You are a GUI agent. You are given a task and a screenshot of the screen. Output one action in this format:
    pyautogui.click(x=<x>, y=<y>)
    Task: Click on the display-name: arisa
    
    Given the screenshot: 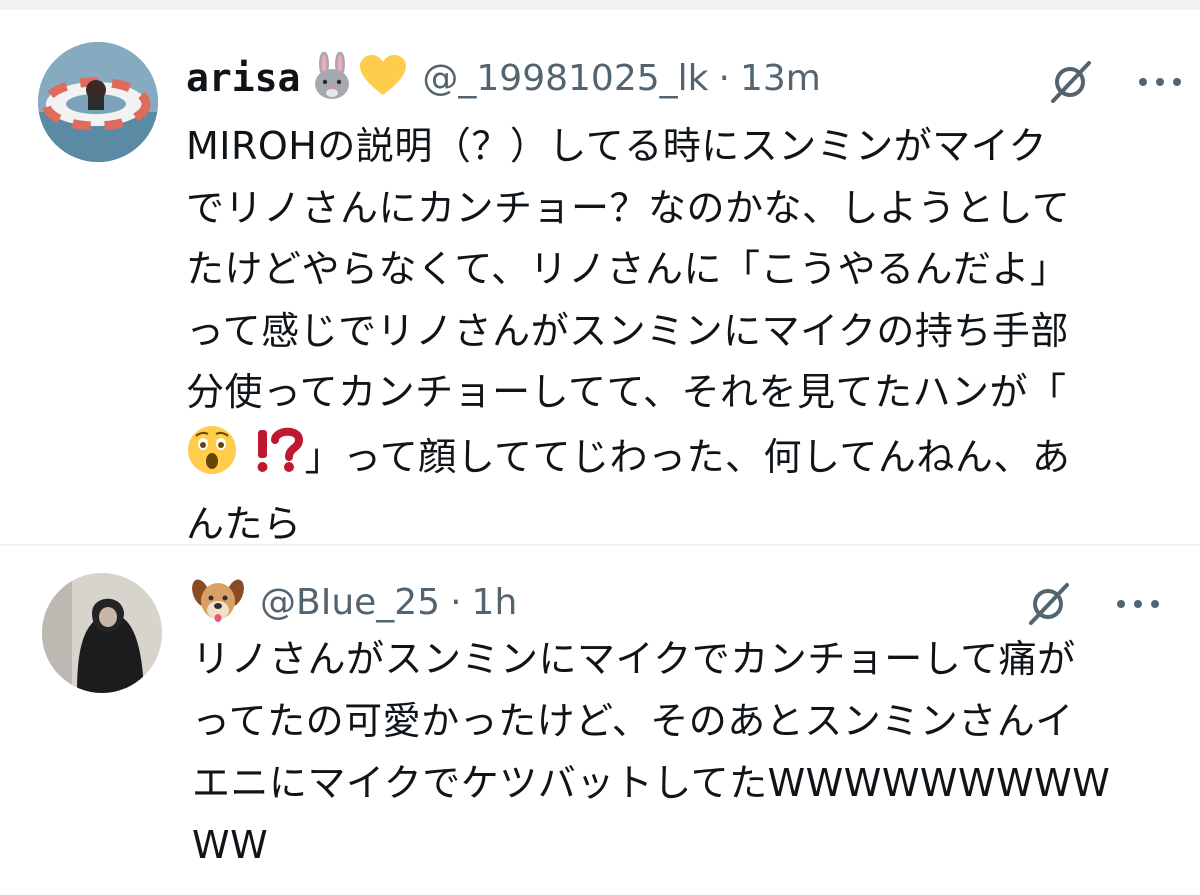 What is the action you would take?
    pyautogui.click(x=243, y=78)
    